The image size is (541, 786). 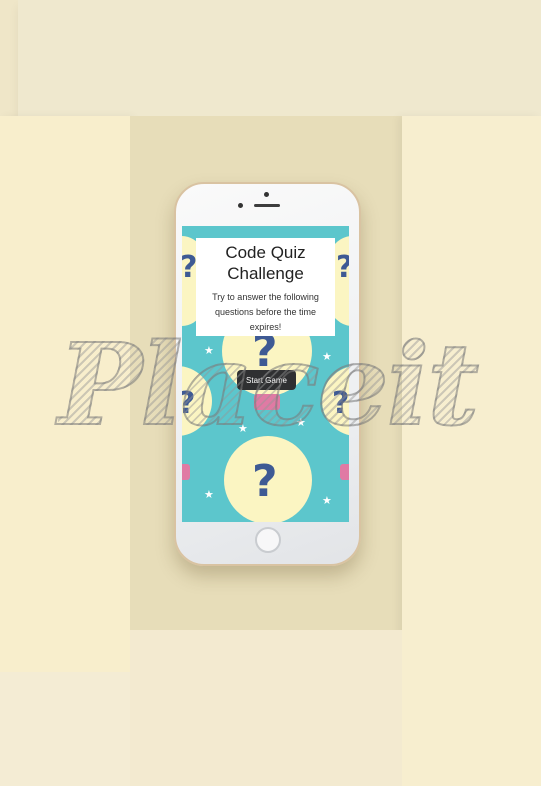 I want to click on home-button, so click(x=268, y=540).